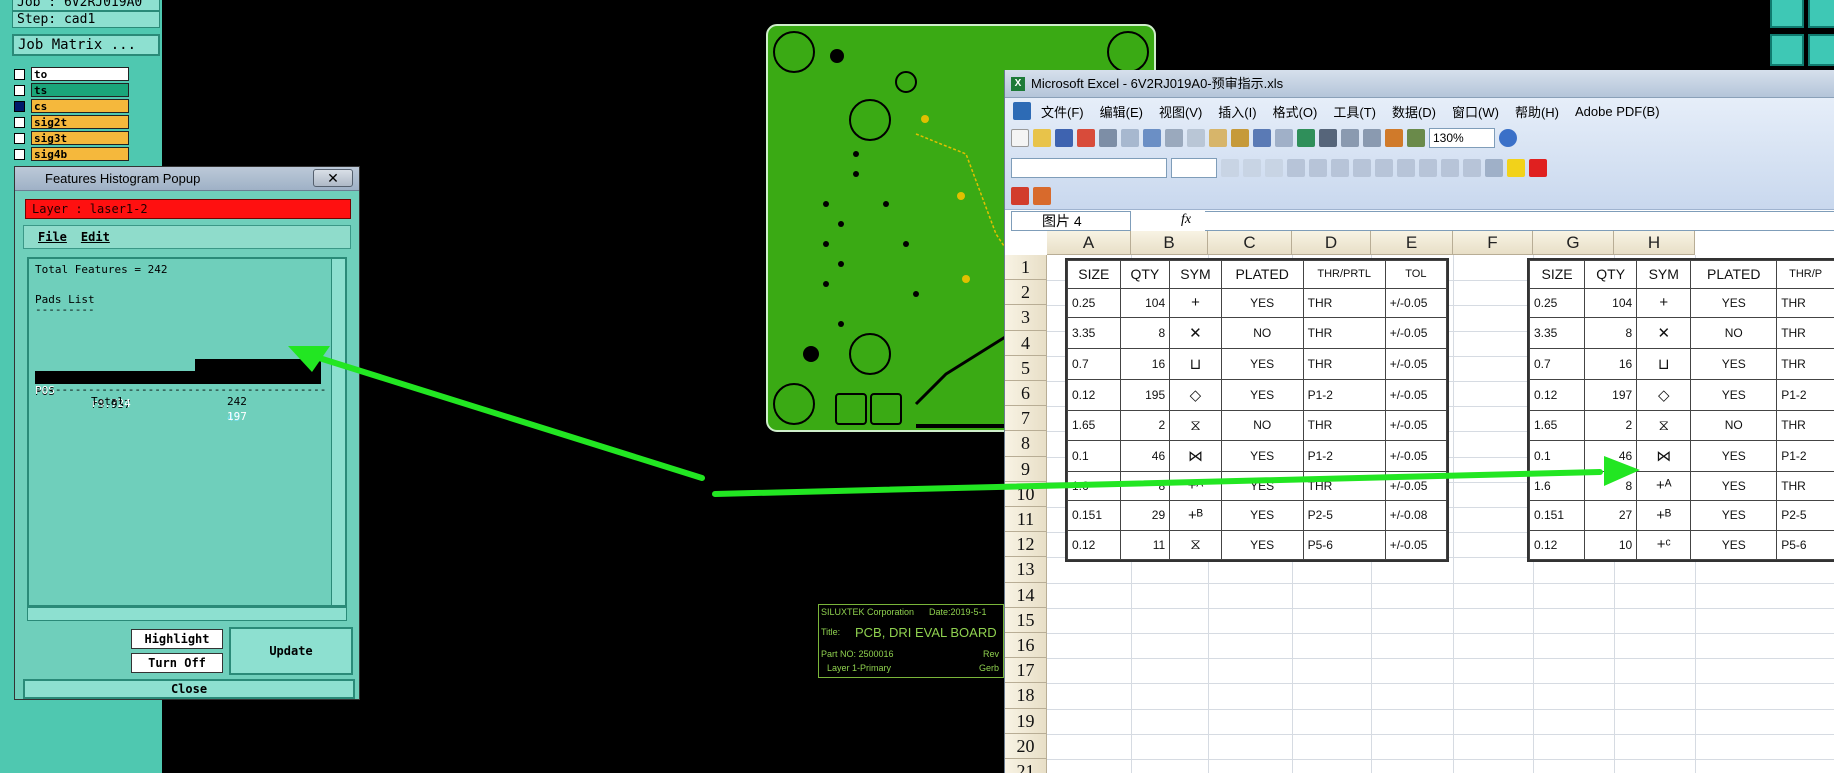  I want to click on row-header: 2, so click(1026, 293).